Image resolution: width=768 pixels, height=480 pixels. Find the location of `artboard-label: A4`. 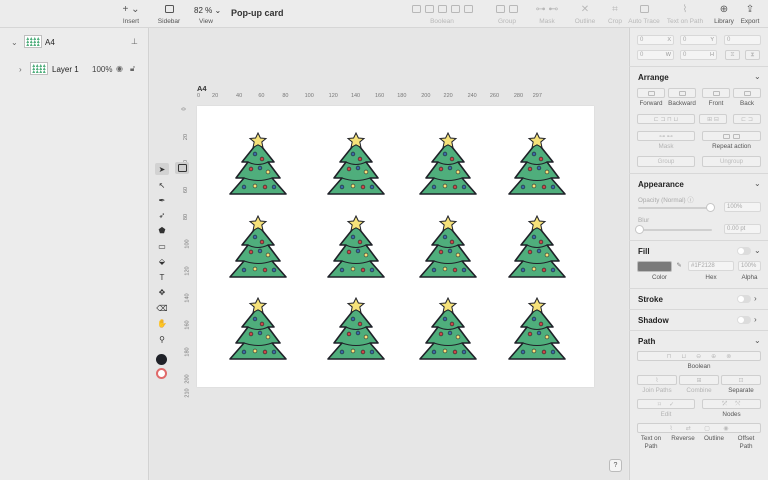

artboard-label: A4 is located at coordinates (202, 88).